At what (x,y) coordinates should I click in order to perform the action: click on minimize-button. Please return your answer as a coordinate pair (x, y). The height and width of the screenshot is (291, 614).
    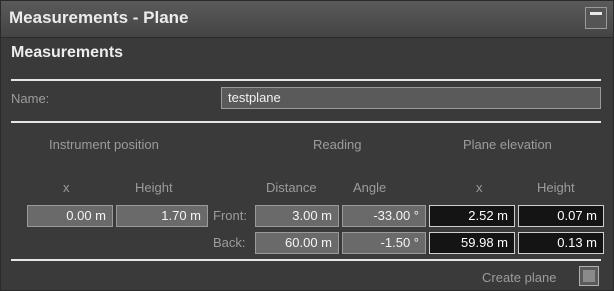
    Looking at the image, I should click on (596, 18).